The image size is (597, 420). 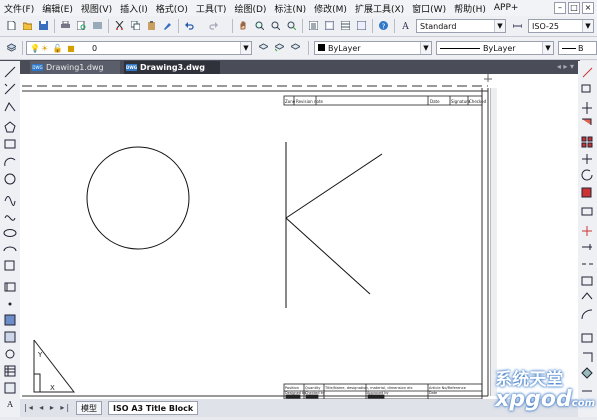 I want to click on properties-icon, so click(x=313, y=25).